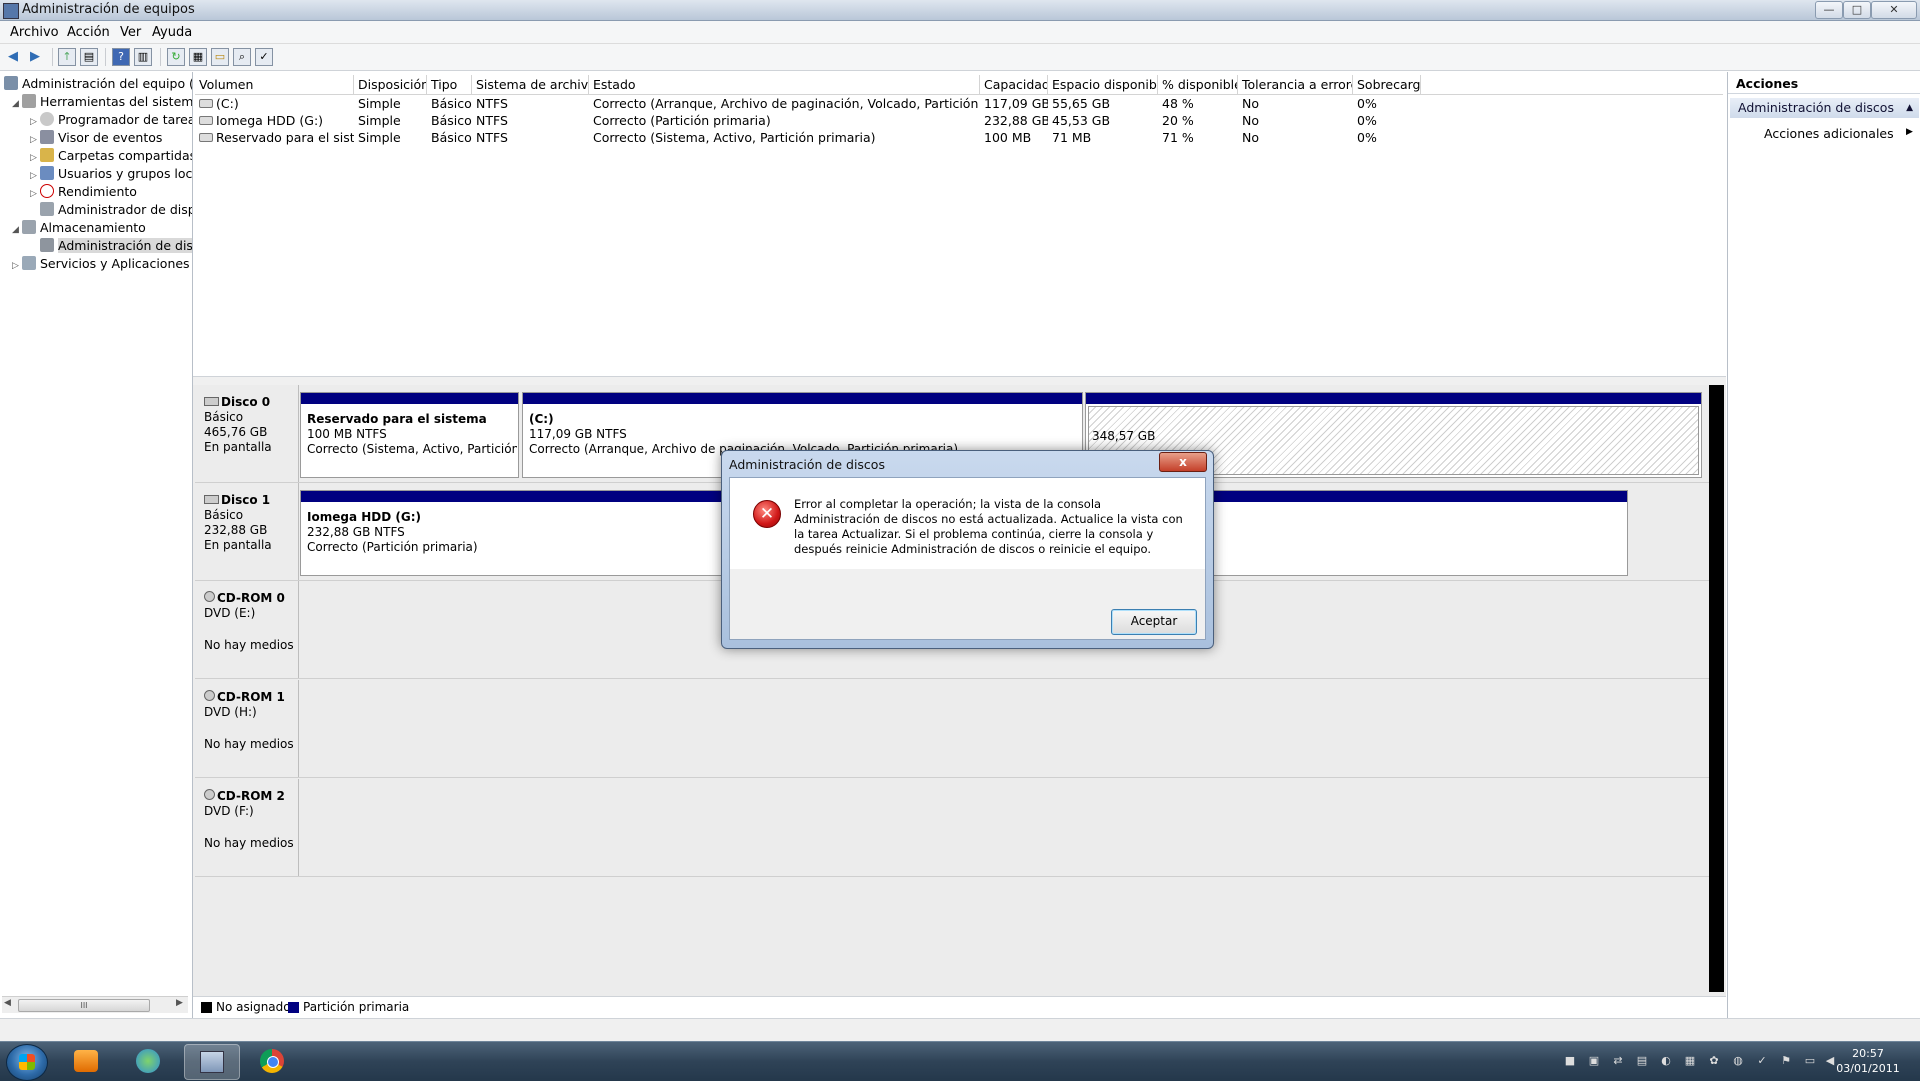 This screenshot has width=1920, height=1081. Describe the element at coordinates (179, 1003) in the screenshot. I see `scroll-right-icon: ▶` at that location.